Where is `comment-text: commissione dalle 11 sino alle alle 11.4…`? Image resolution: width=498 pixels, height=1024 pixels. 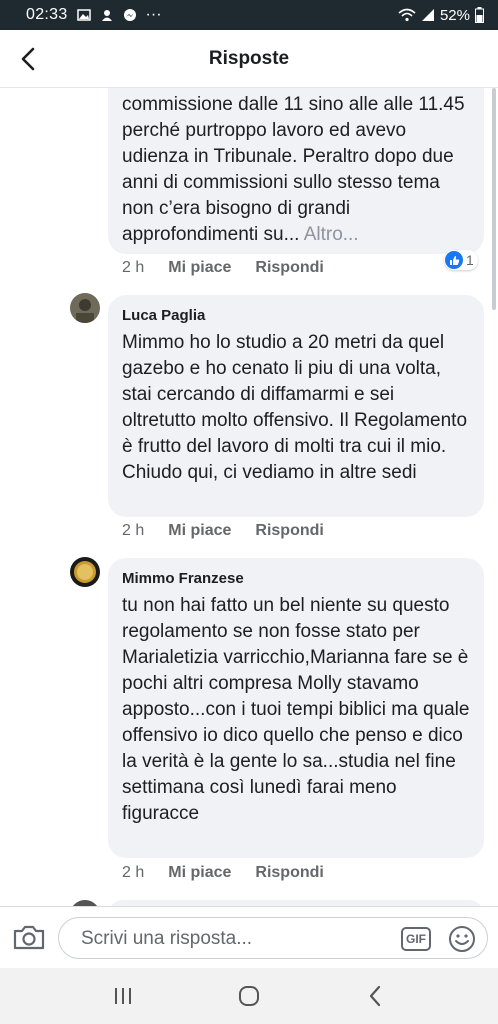
comment-text: commissione dalle 11 sino alle alle 11.4… is located at coordinates (293, 169).